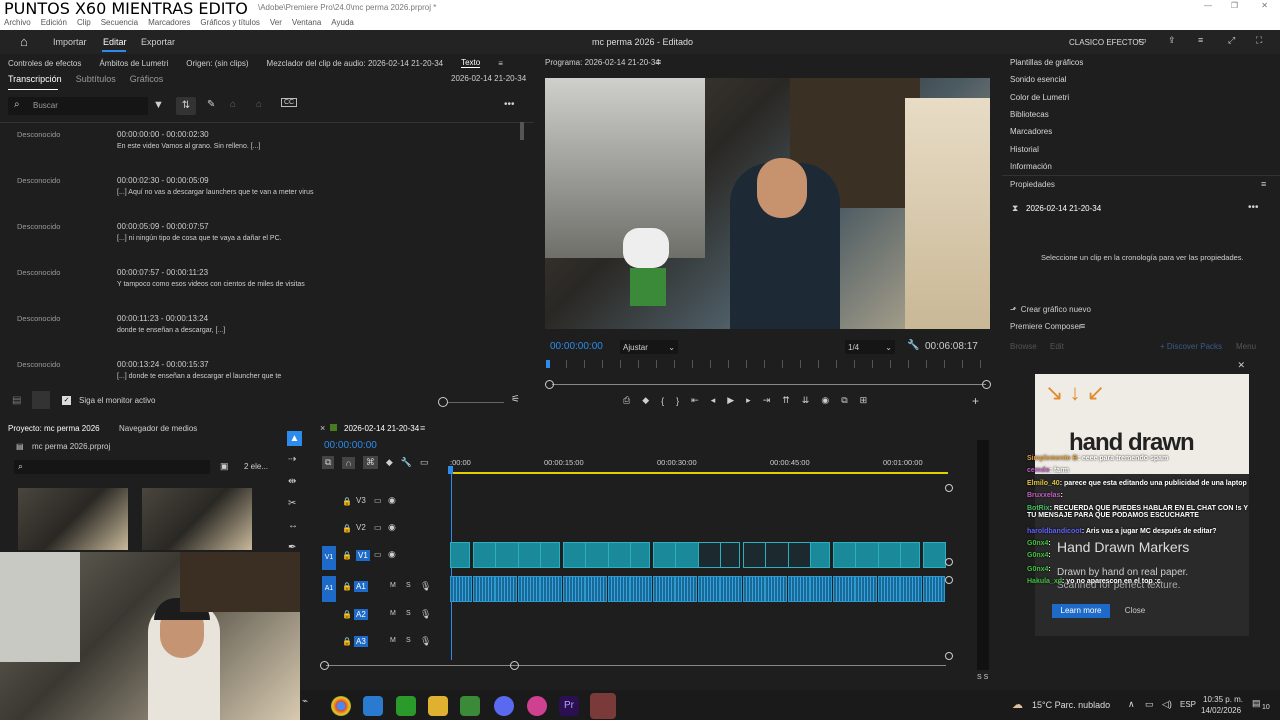 Image resolution: width=1280 pixels, height=720 pixels. What do you see at coordinates (66, 400) in the screenshot?
I see `follow-checkbox: ✓` at bounding box center [66, 400].